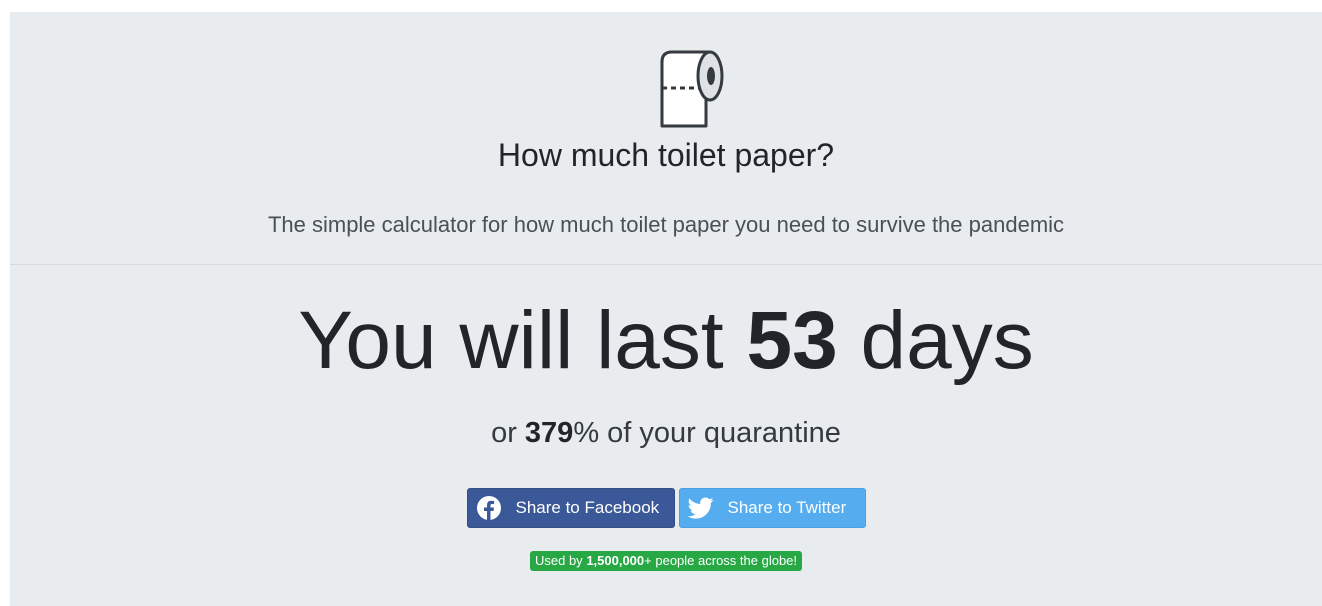  What do you see at coordinates (721, 560) in the screenshot?
I see `badge-suffix: + people across the globe!` at bounding box center [721, 560].